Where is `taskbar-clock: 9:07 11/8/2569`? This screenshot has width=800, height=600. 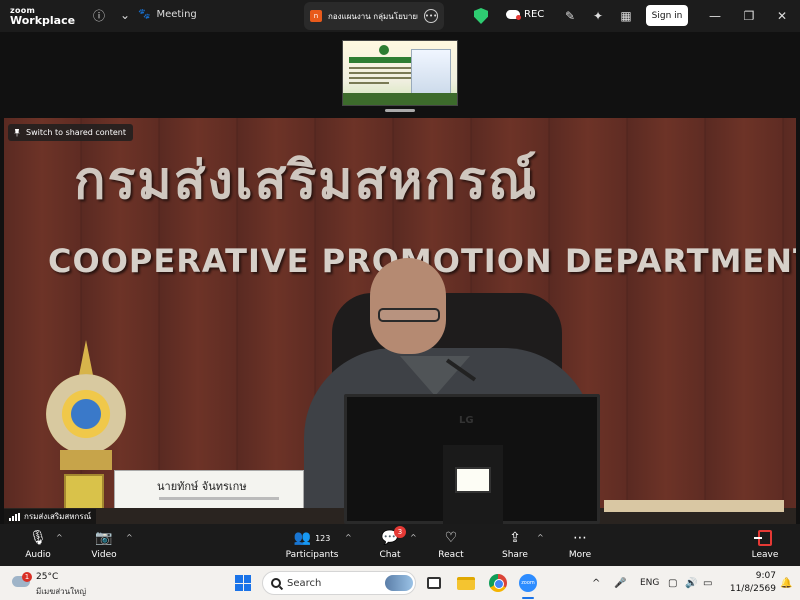 taskbar-clock: 9:07 11/8/2569 is located at coordinates (749, 583).